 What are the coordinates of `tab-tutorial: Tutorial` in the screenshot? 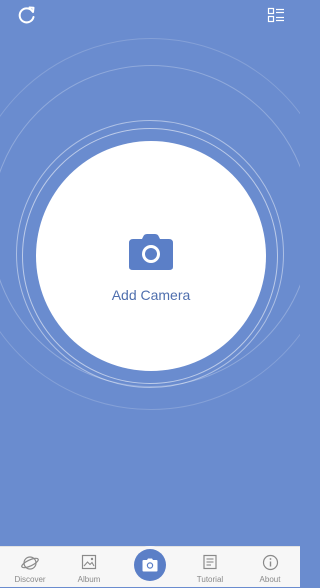 It's located at (210, 567).